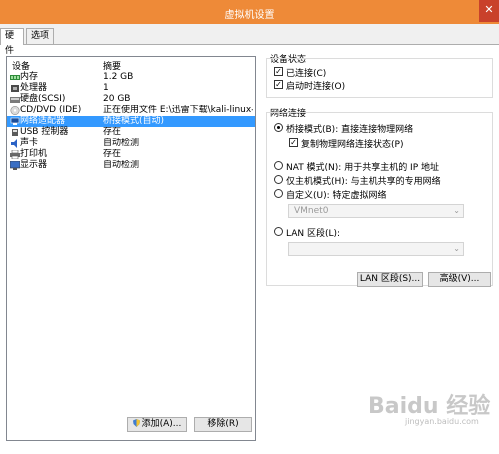  I want to click on sound-card-icon, so click(14, 143).